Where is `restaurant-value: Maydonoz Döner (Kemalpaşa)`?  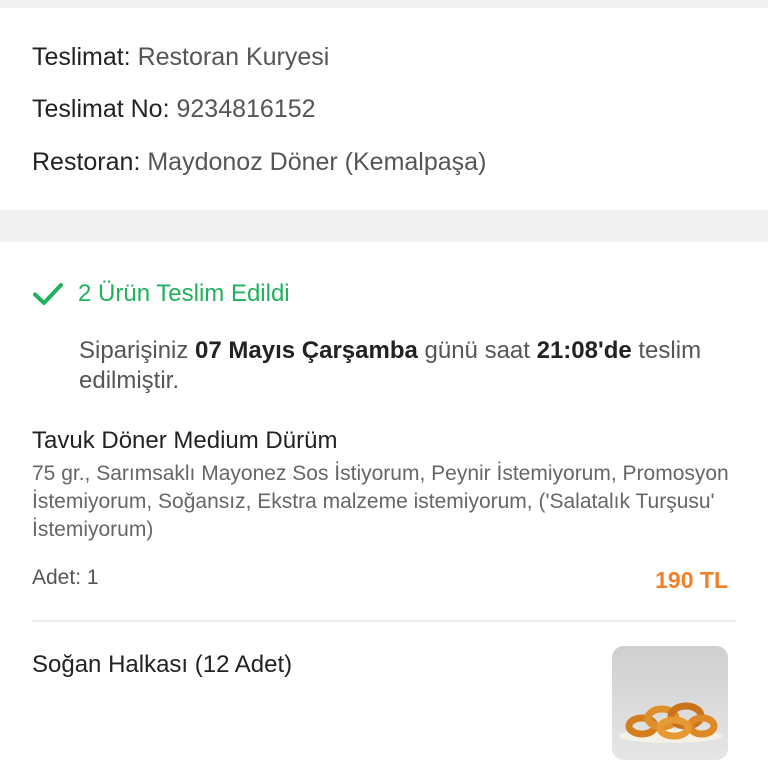 restaurant-value: Maydonoz Döner (Kemalpaşa) is located at coordinates (317, 162).